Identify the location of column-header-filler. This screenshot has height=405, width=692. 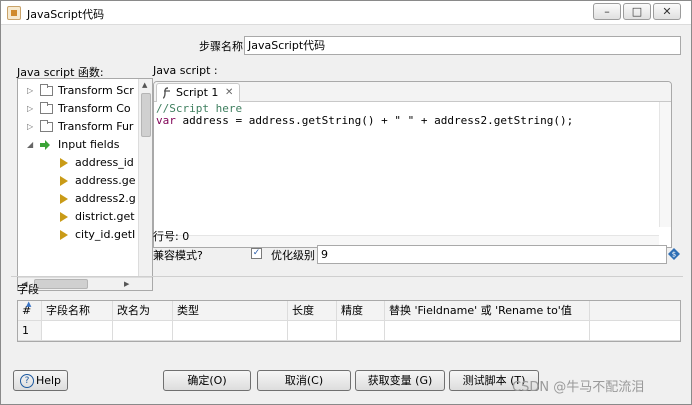
(635, 311).